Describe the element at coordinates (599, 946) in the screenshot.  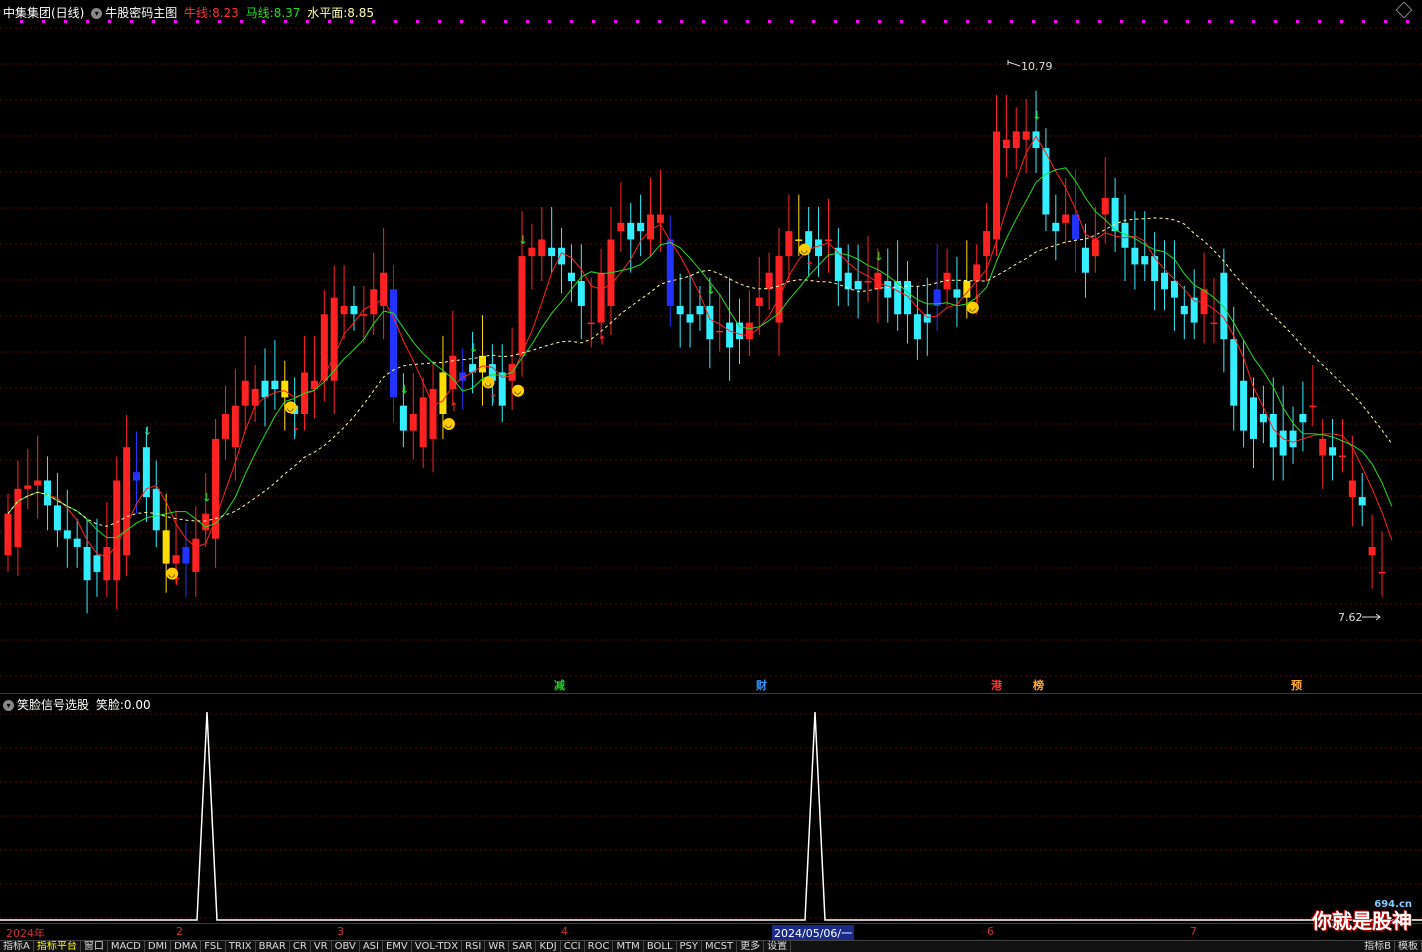
I see `tab-20: ROC` at that location.